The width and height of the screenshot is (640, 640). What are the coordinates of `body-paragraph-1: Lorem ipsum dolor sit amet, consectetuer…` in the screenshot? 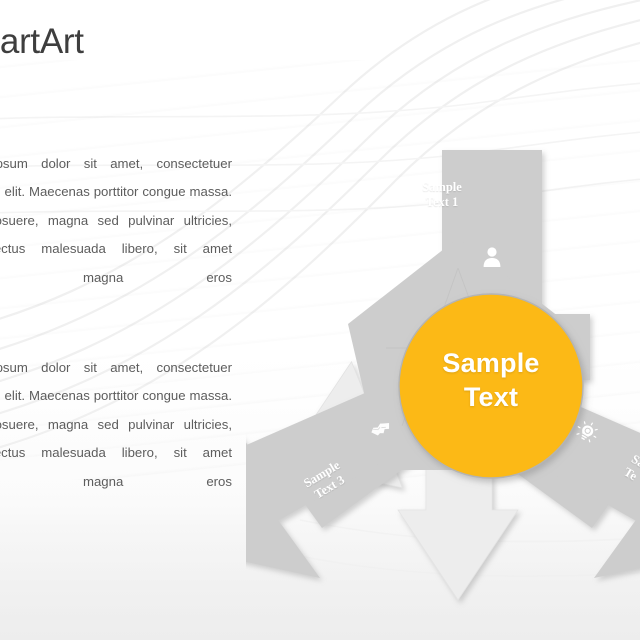 It's located at (116, 220).